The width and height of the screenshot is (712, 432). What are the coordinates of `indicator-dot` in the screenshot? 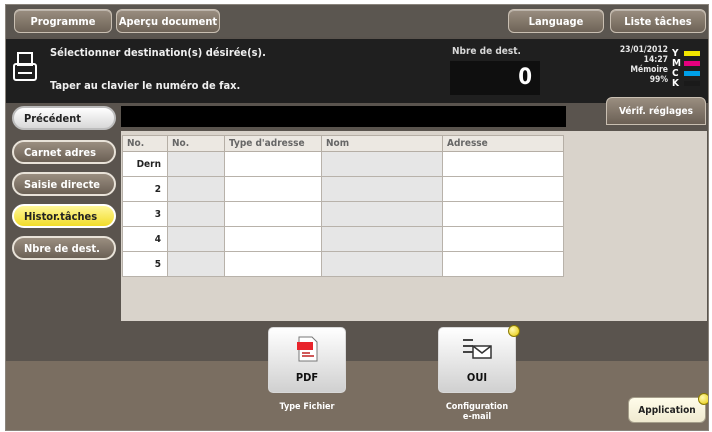 It's located at (514, 331).